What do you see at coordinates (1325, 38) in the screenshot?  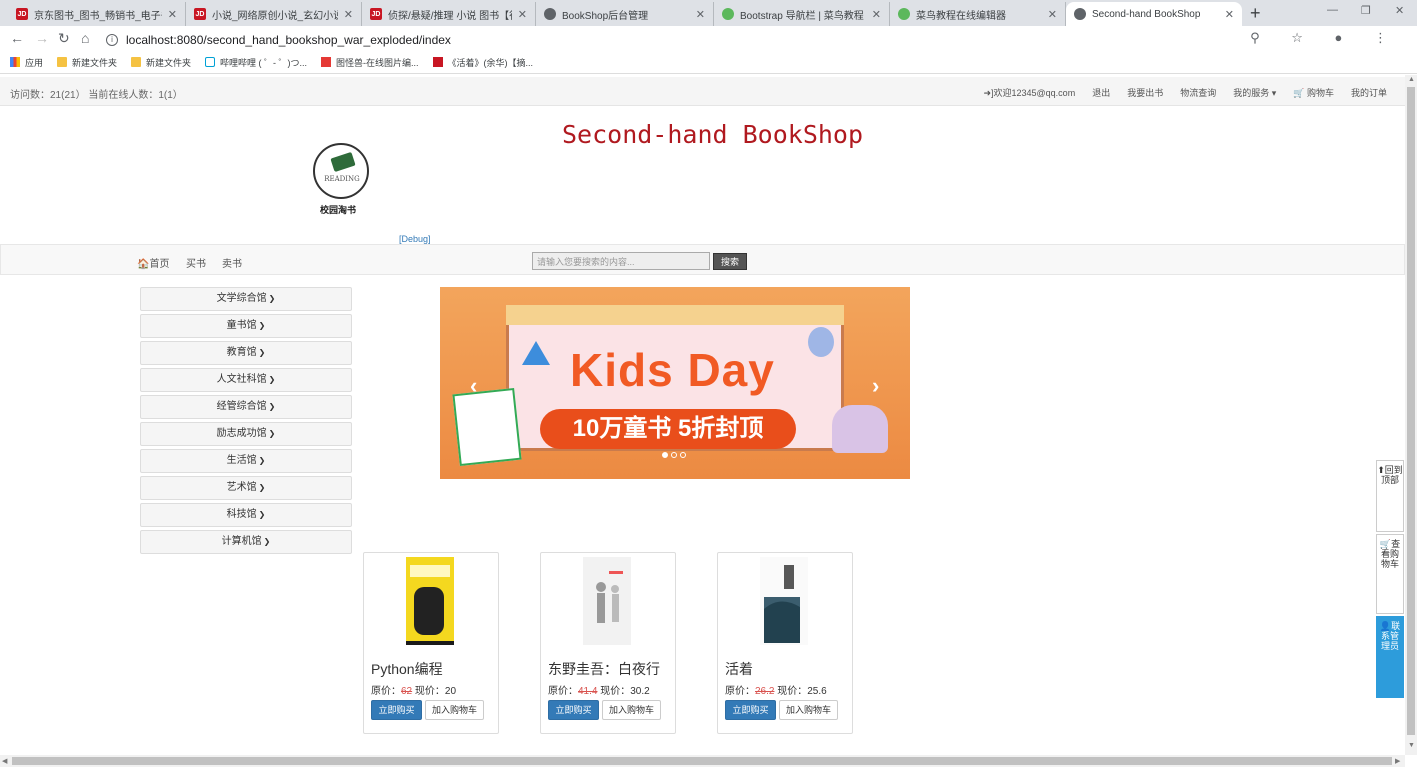 I see `toolbar-icons: ⚲ ☆ ● ⋮` at bounding box center [1325, 38].